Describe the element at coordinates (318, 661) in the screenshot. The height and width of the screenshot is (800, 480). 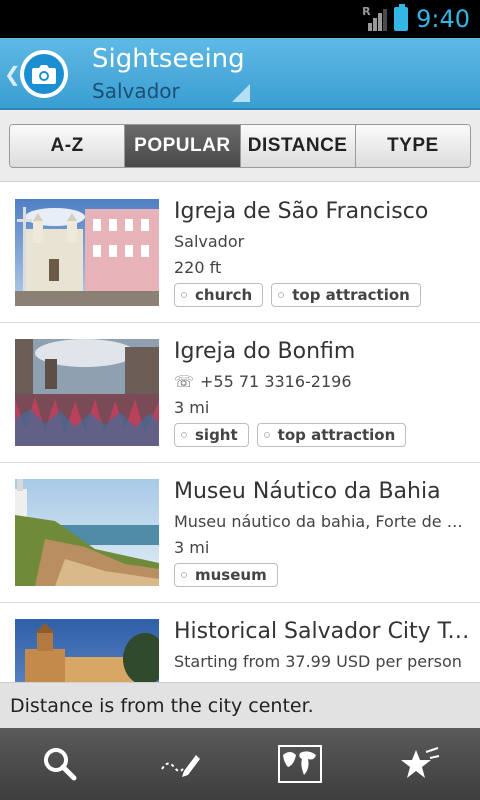
I see `place-price: Starting from 37.99 USD per person` at that location.